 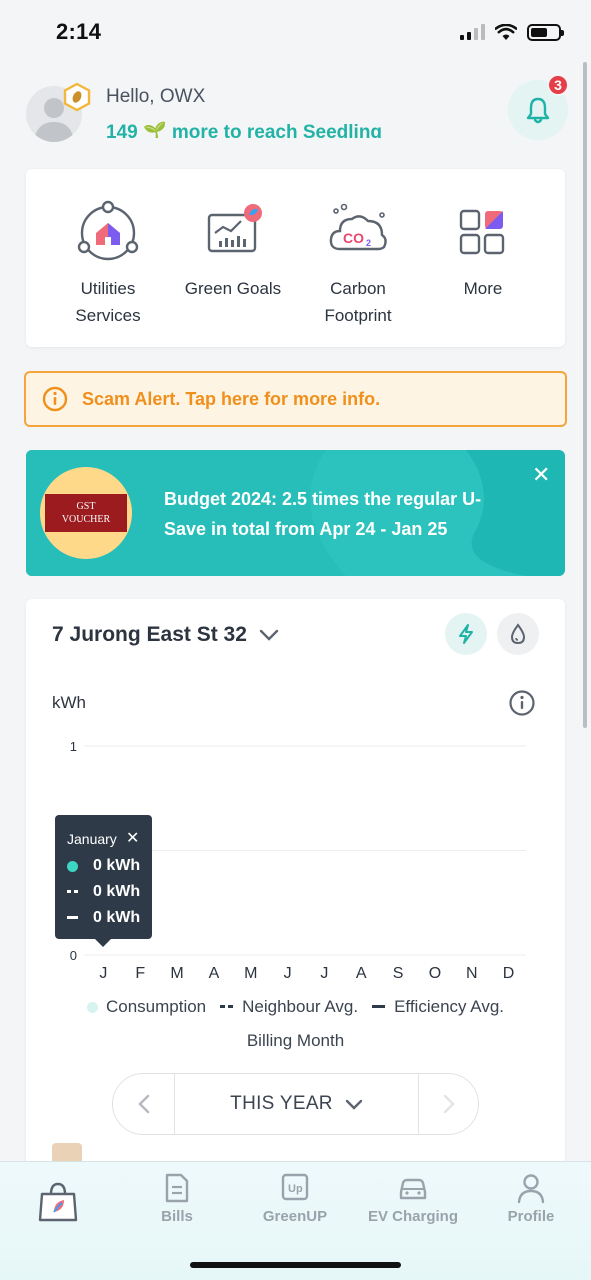 I want to click on header: Hello, OWX 149 🌱 more to reach Seedling, so click(x=295, y=110).